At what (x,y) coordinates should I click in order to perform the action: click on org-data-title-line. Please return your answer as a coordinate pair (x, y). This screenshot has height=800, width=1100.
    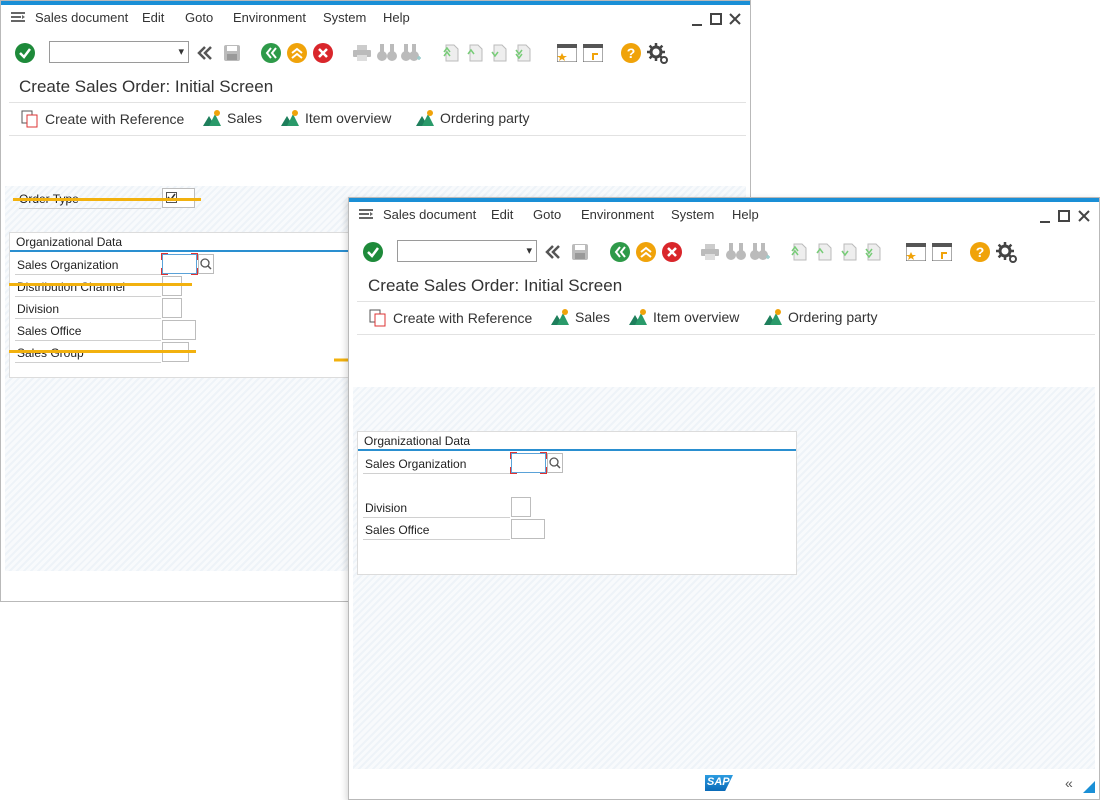
    Looking at the image, I should click on (180, 251).